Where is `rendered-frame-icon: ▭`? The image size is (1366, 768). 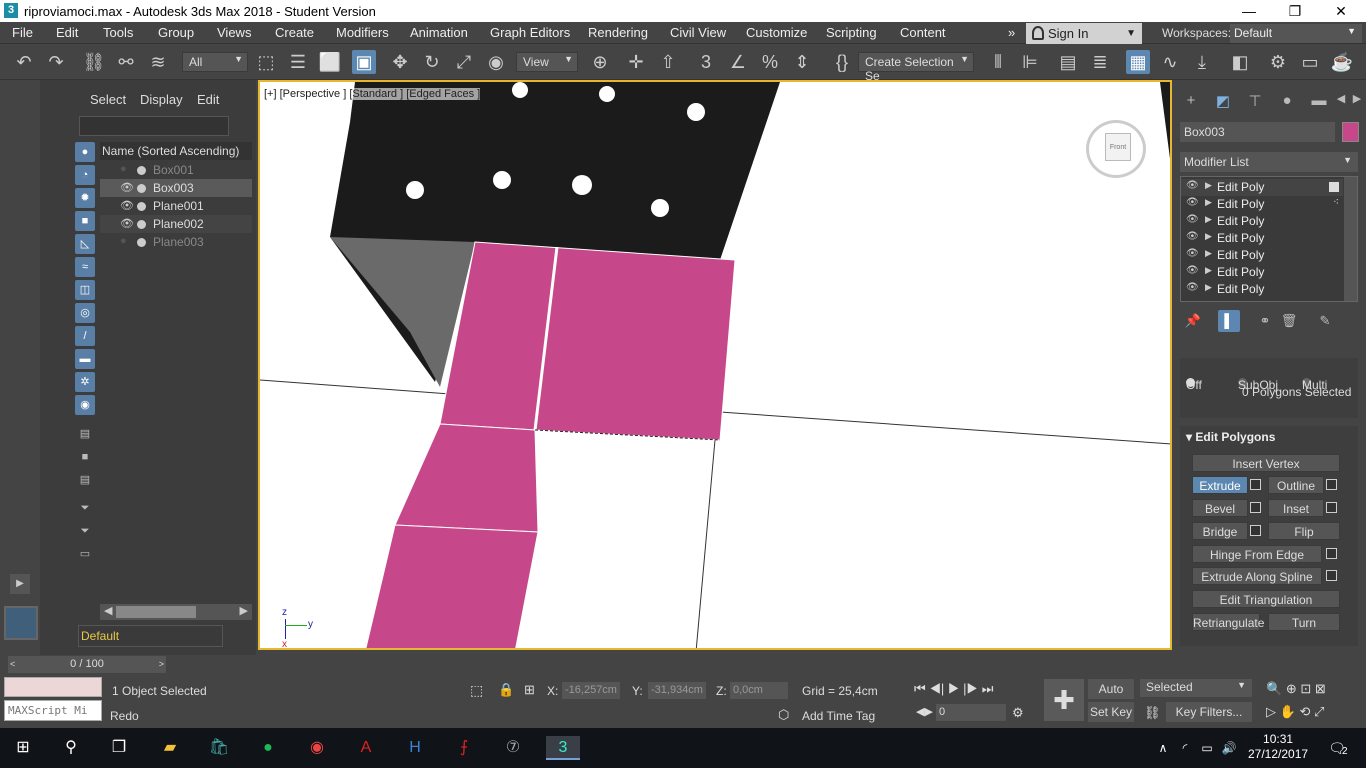 rendered-frame-icon: ▭ is located at coordinates (1310, 62).